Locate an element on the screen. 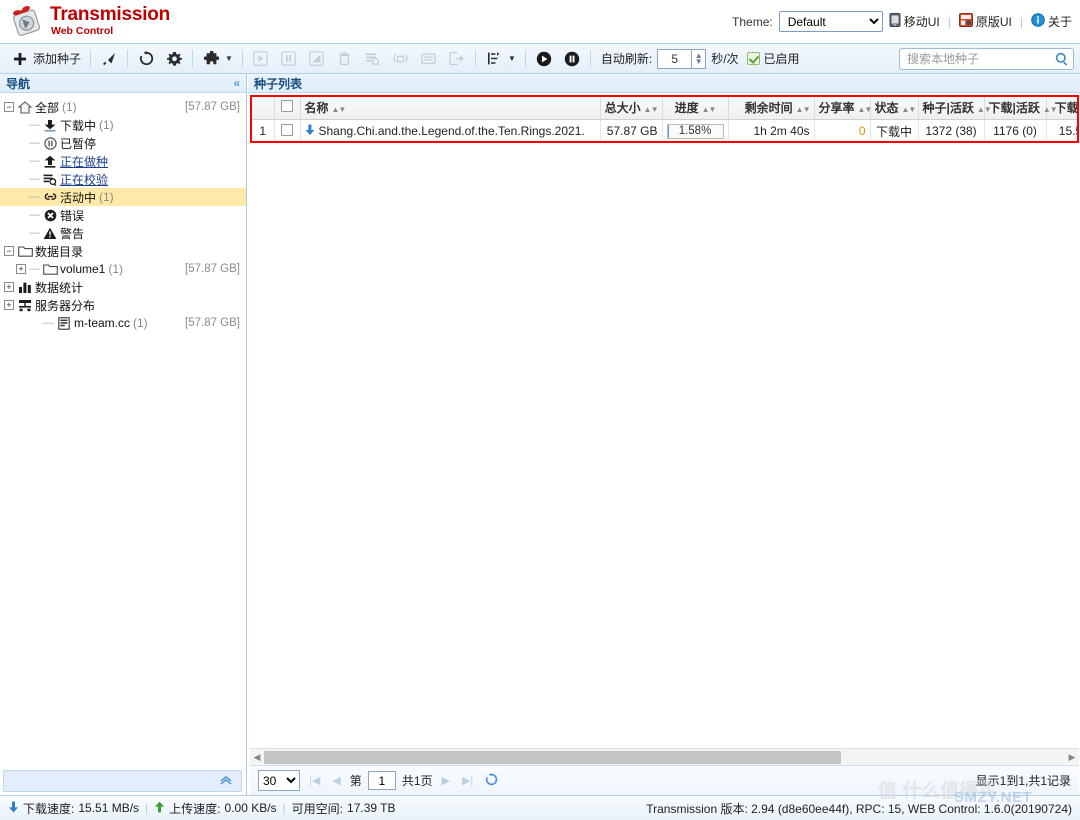  column-header-seeds: 种子|活跃 ▲▼ is located at coordinates (955, 108).